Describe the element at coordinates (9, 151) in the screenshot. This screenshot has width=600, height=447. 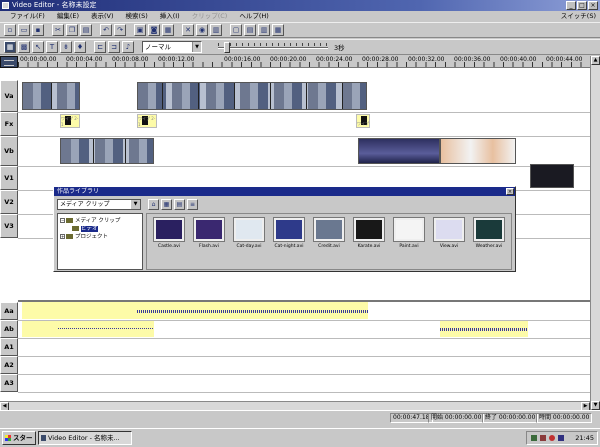
I see `track-label-vb: Vb` at that location.